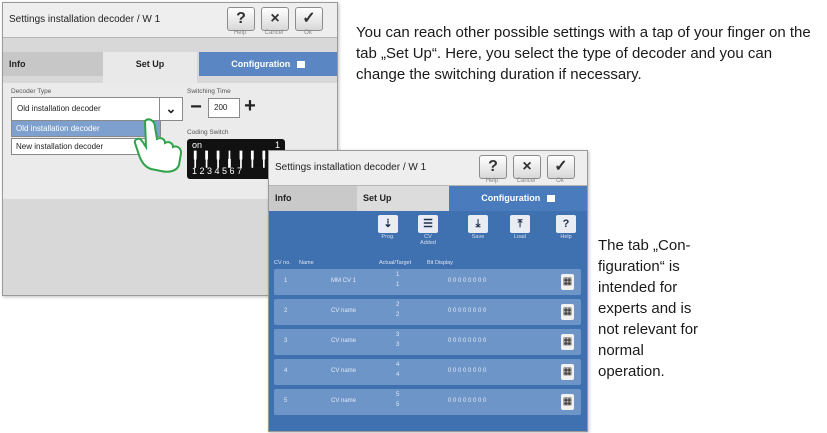  Describe the element at coordinates (398, 335) in the screenshot. I see `cv-actual: 3` at that location.